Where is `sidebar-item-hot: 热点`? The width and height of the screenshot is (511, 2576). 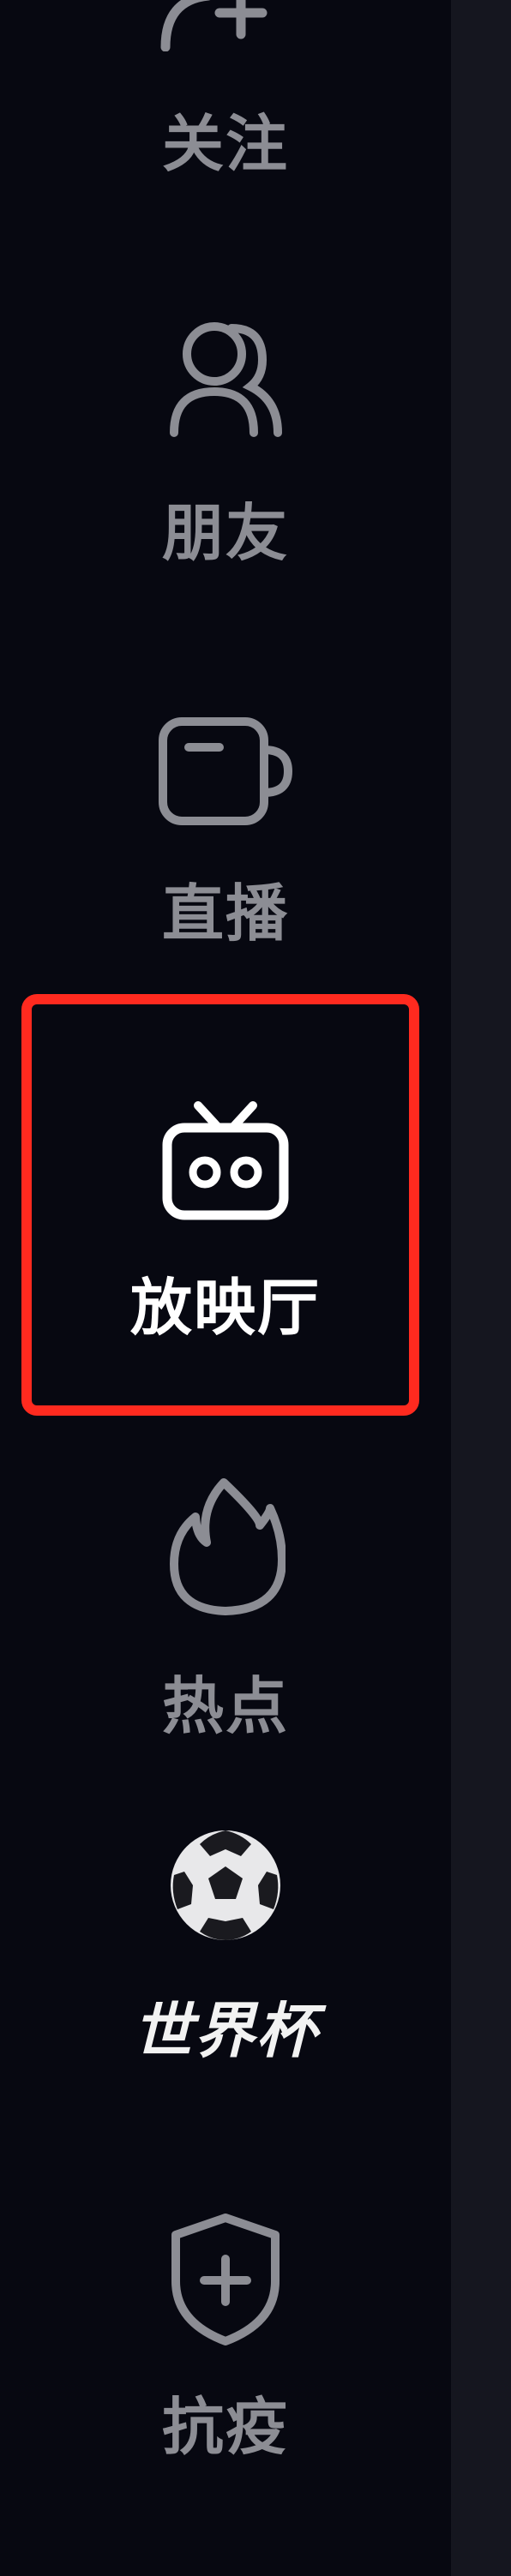 sidebar-item-hot: 热点 is located at coordinates (225, 1602).